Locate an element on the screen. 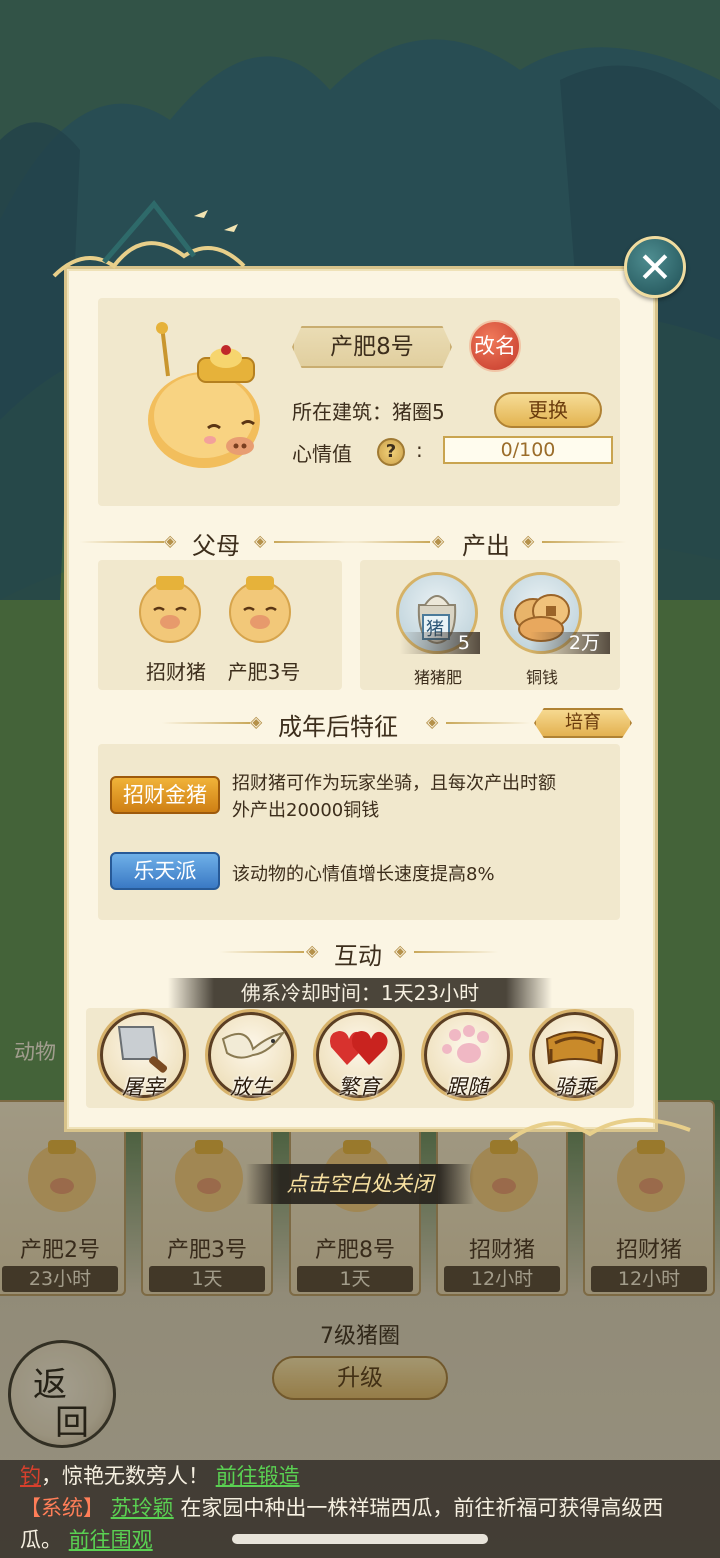 The width and height of the screenshot is (720, 1558). chat-text: 在家园中种出一株祥瑞西瓜，前往祈福可获得高级西 is located at coordinates (422, 1508).